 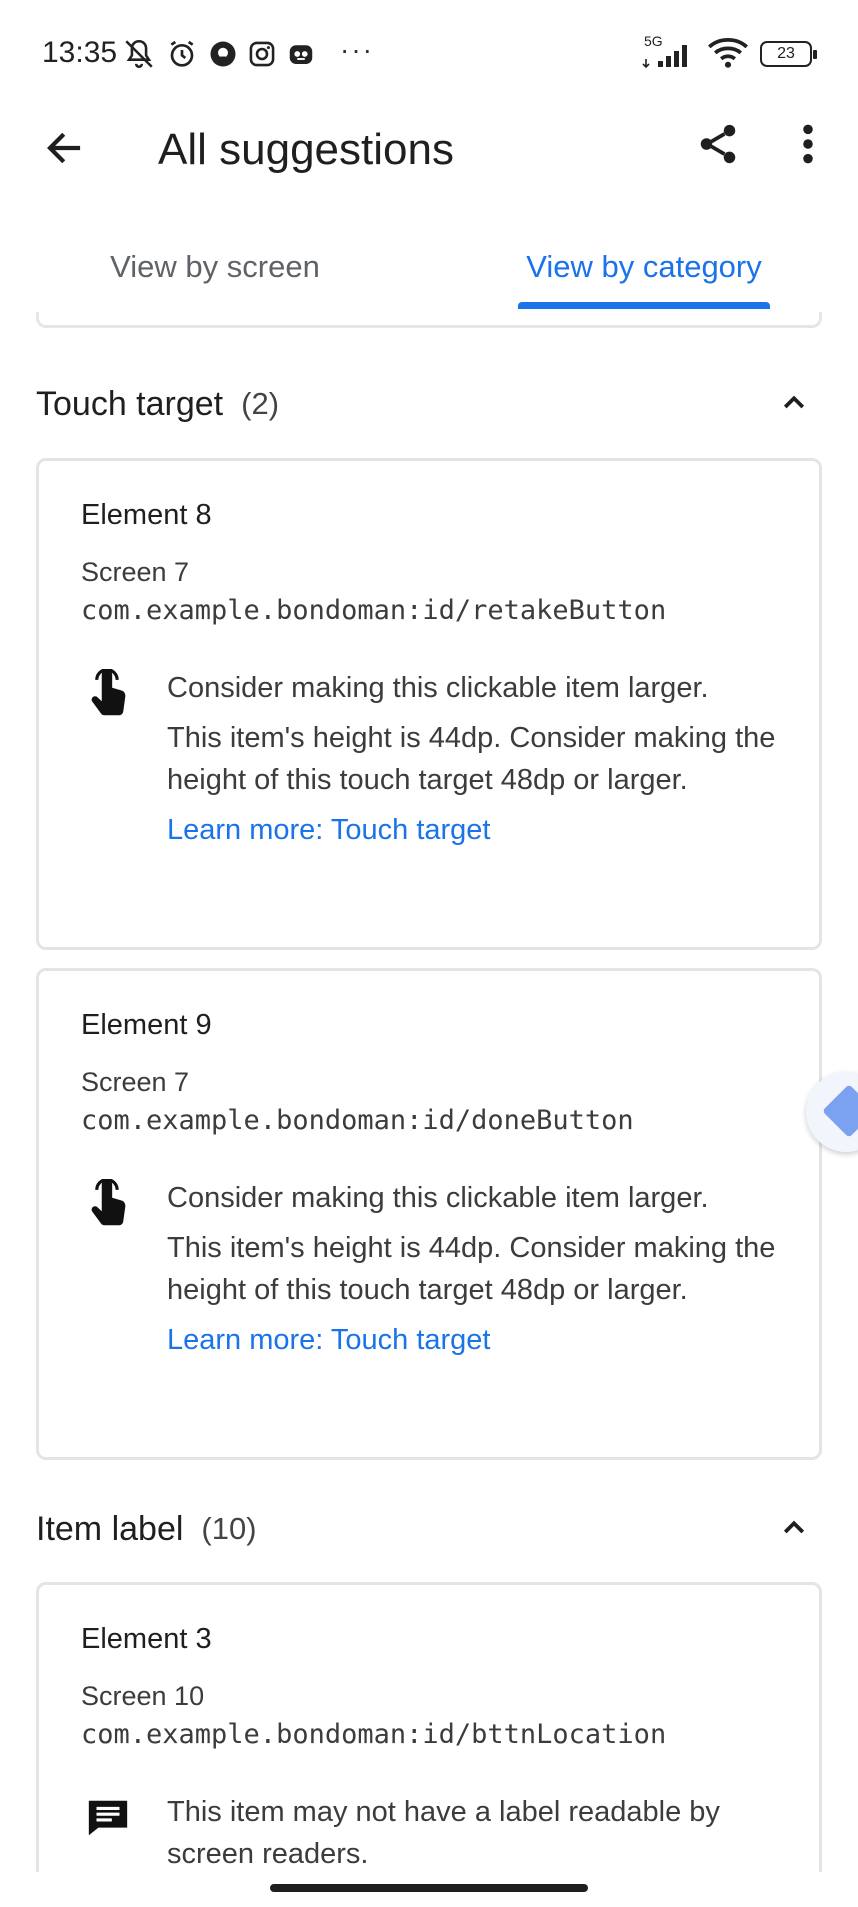 What do you see at coordinates (357, 1120) in the screenshot?
I see `card-resource-id: com.example.bondoman:id/doneButton` at bounding box center [357, 1120].